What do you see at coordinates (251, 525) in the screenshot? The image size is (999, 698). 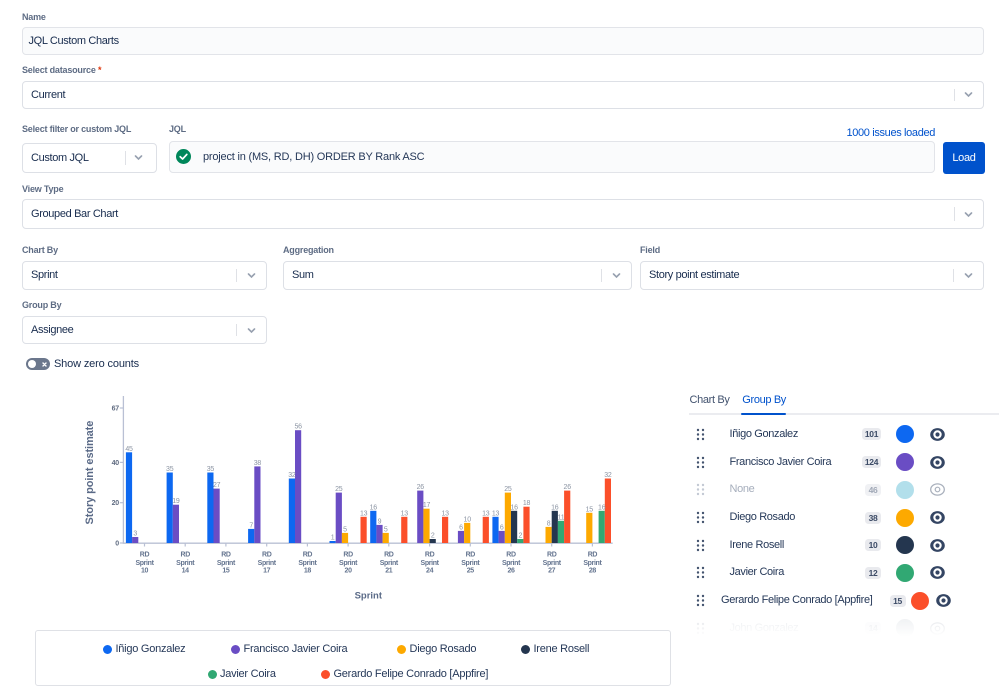 I see `svg-text: 7` at bounding box center [251, 525].